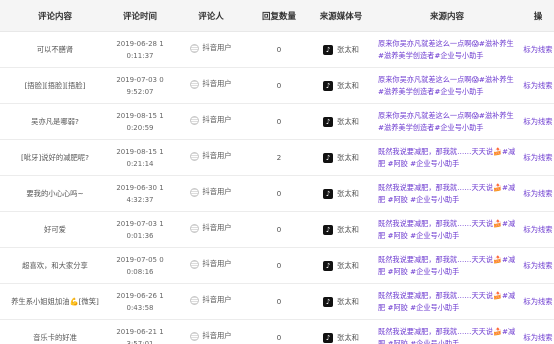 This screenshot has width=554, height=344. Describe the element at coordinates (536, 16) in the screenshot. I see `header-operation: 操` at that location.